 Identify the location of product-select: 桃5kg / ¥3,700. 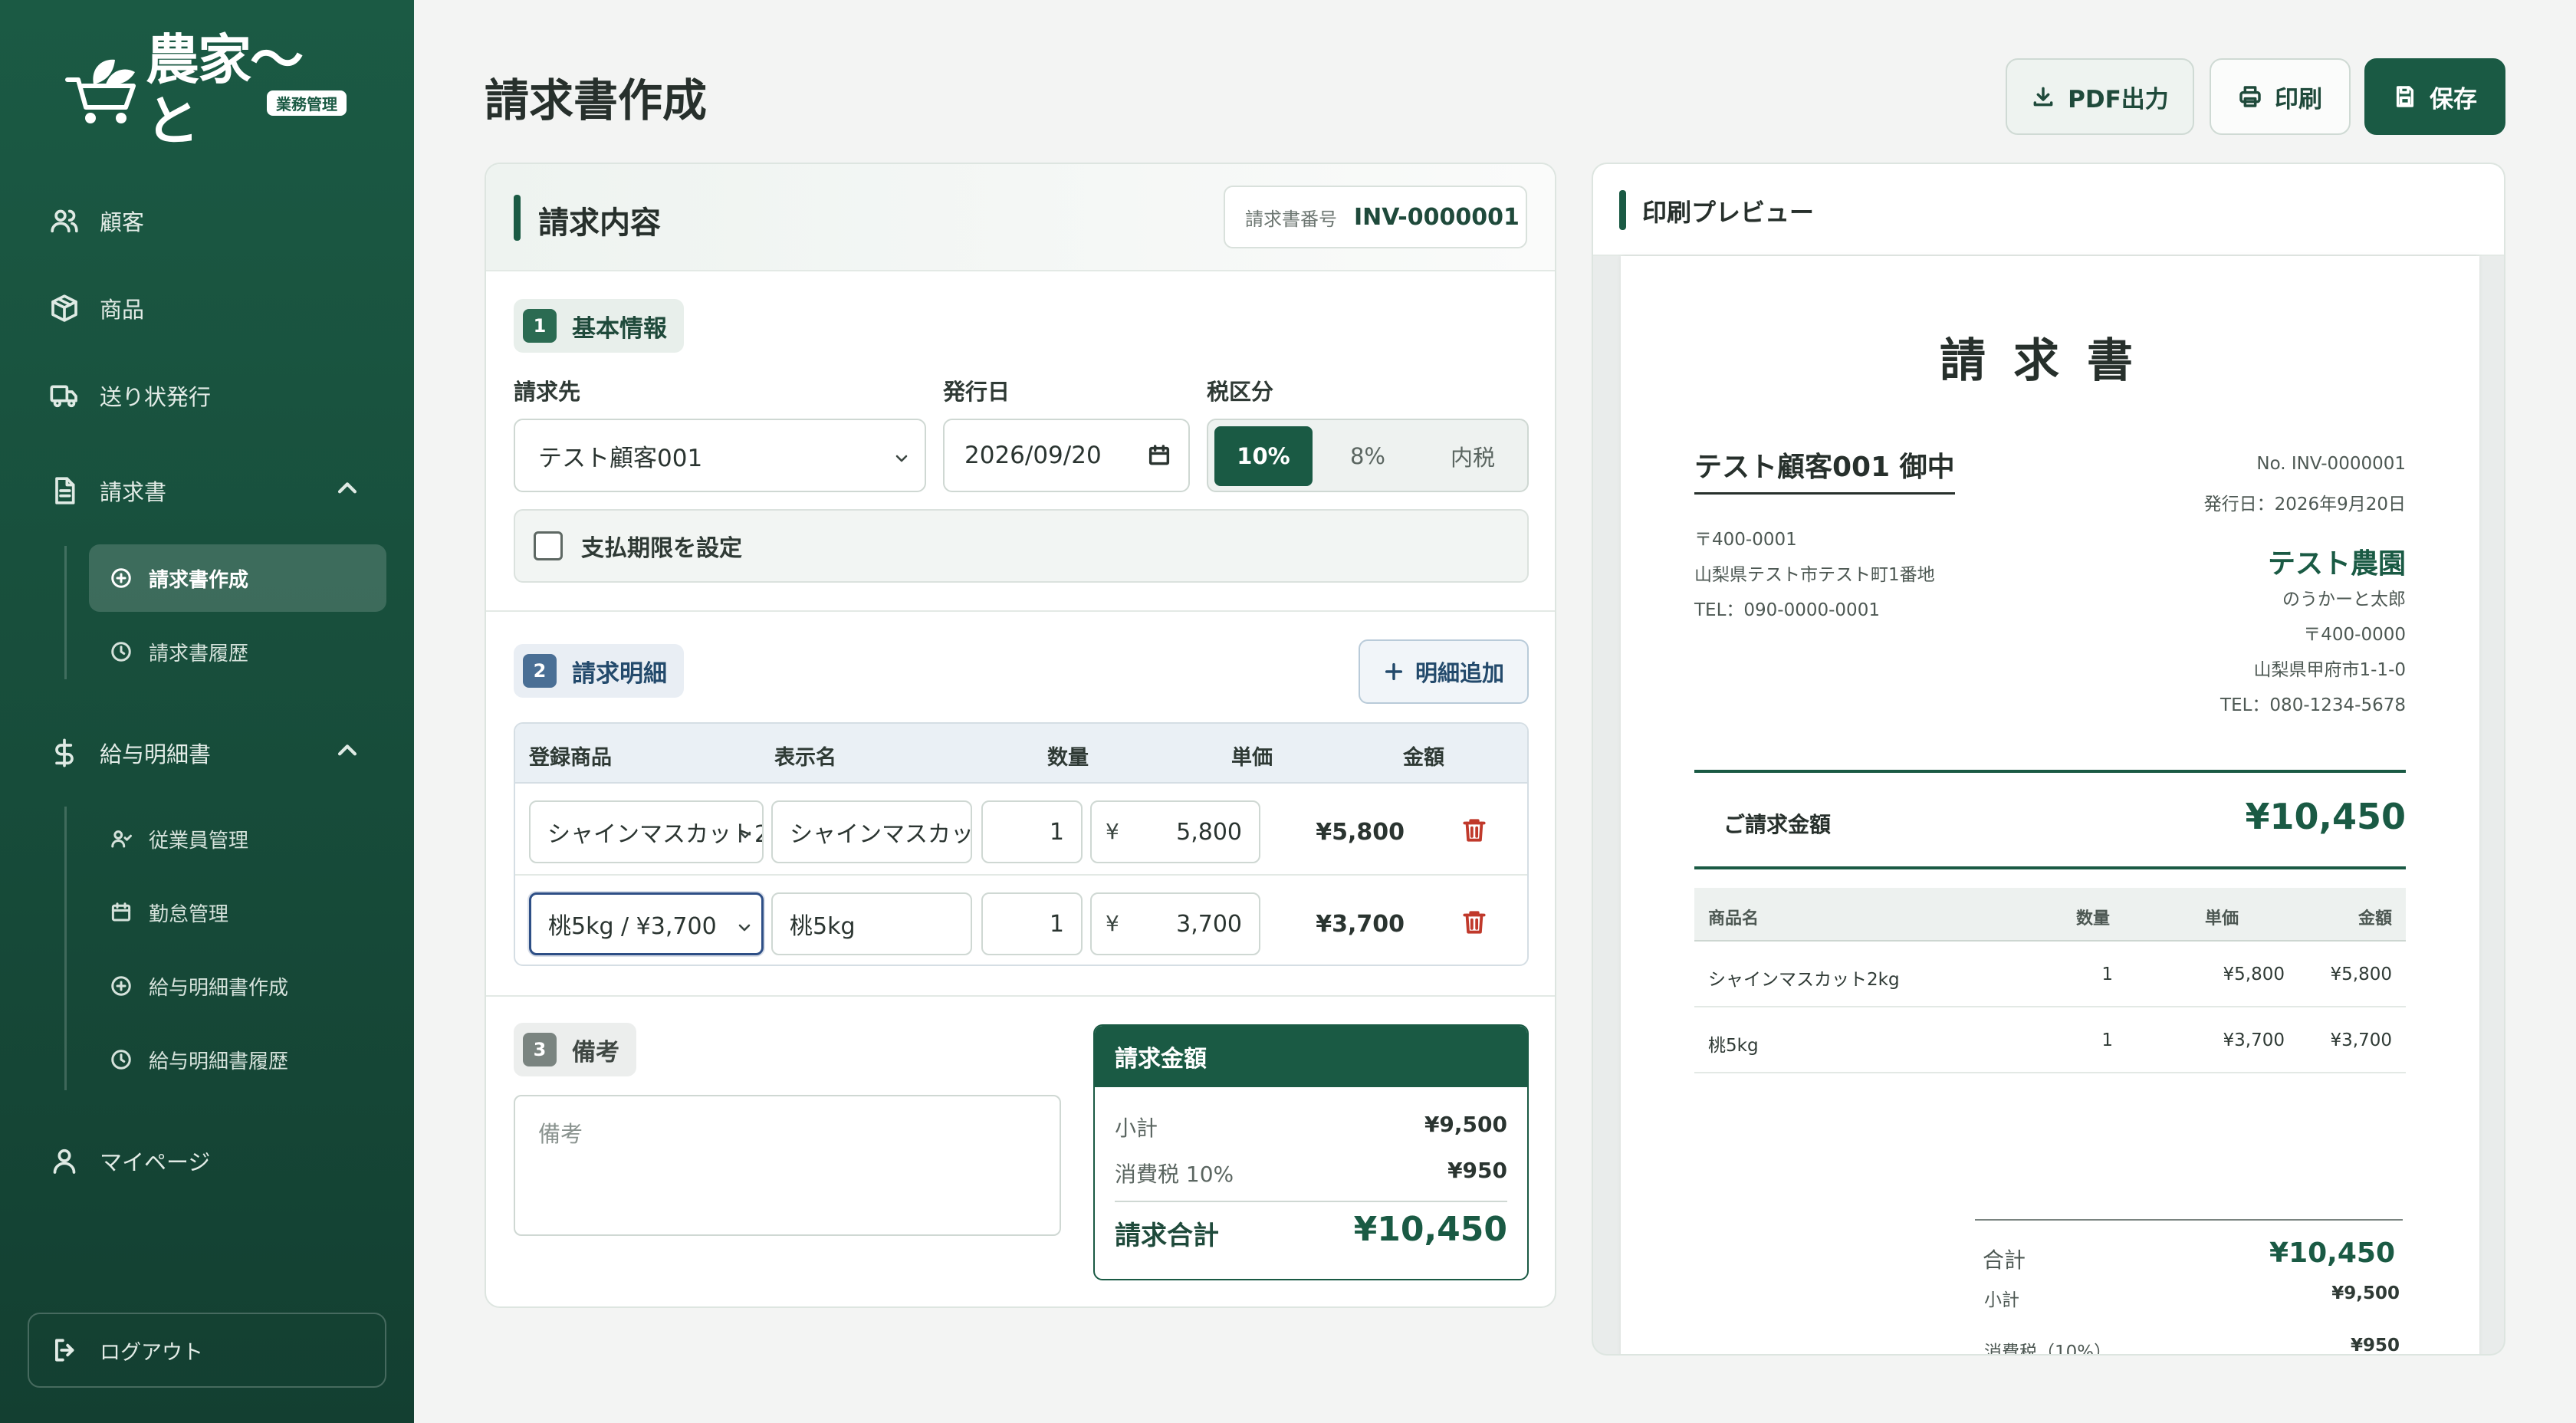
(646, 923).